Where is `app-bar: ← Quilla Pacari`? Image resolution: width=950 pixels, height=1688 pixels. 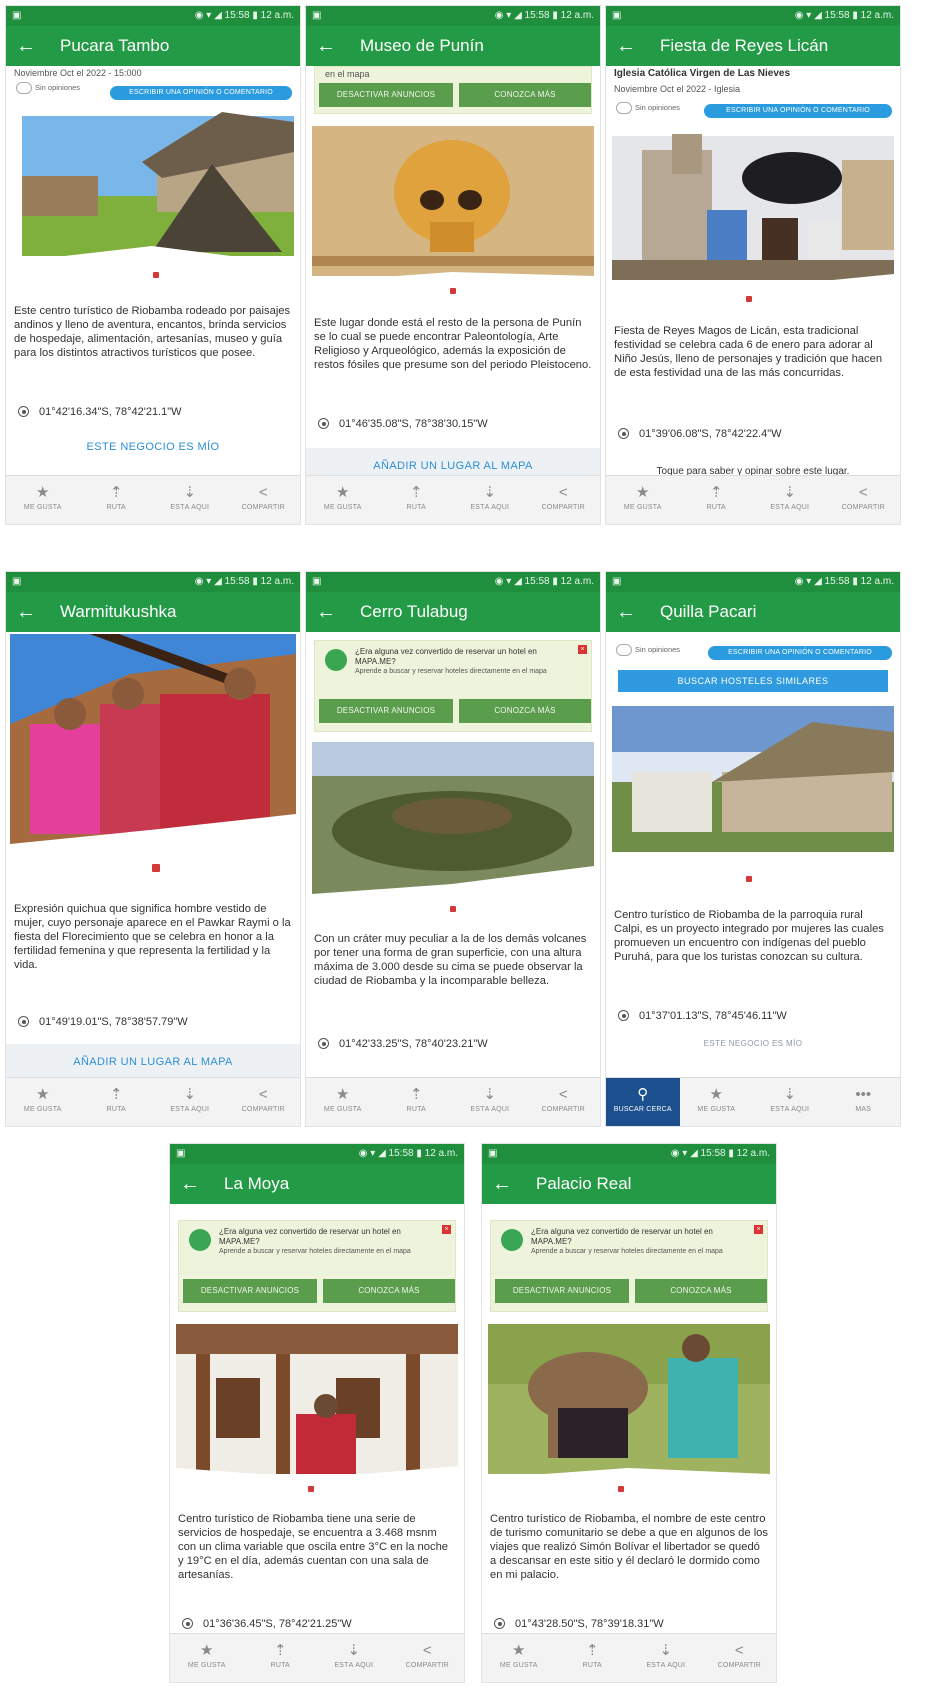 app-bar: ← Quilla Pacari is located at coordinates (753, 612).